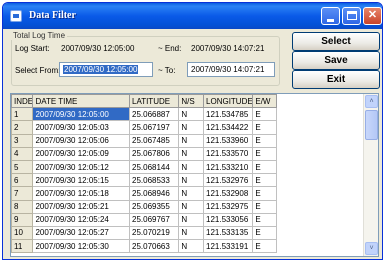 The image size is (385, 262). What do you see at coordinates (81, 127) in the screenshot?
I see `table-cell: 2007/09/30 12:05:03` at bounding box center [81, 127].